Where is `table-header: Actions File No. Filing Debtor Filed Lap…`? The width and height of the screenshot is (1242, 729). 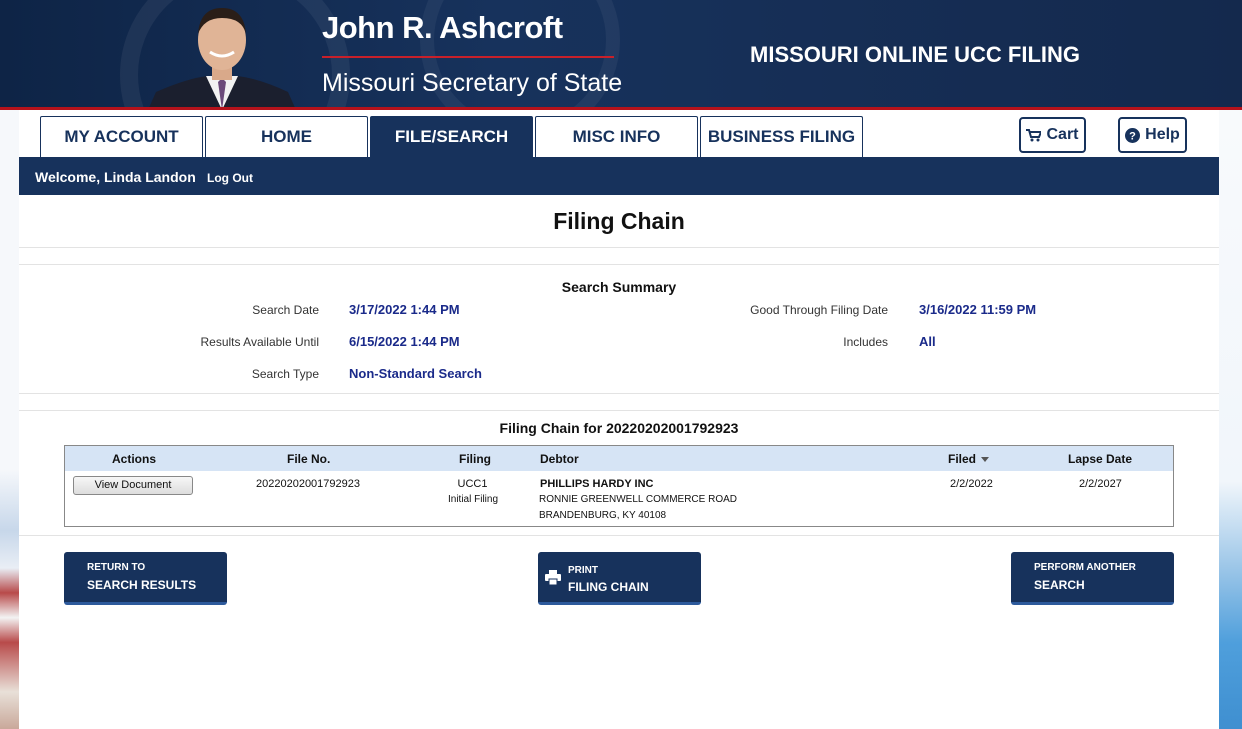 table-header: Actions File No. Filing Debtor Filed Lap… is located at coordinates (619, 458).